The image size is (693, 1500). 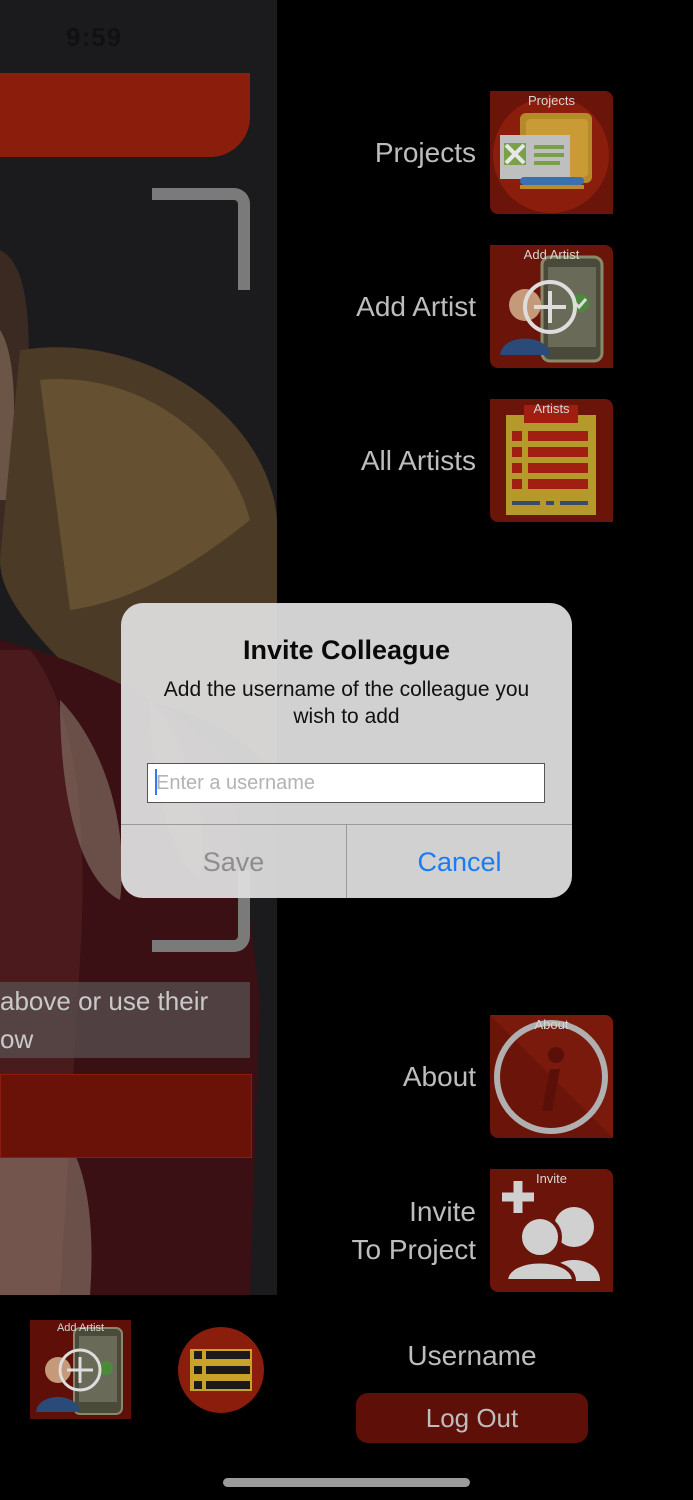 What do you see at coordinates (80, 1328) in the screenshot?
I see `bottom-add-artist-caption: Add Artist` at bounding box center [80, 1328].